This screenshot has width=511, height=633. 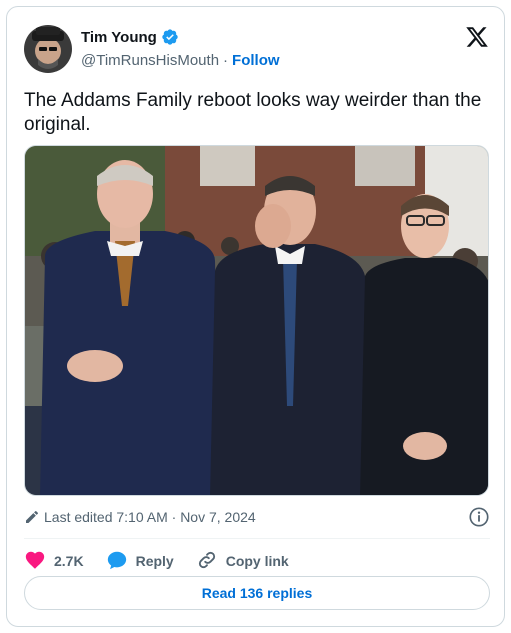 I want to click on edited-timestamp: Last edited 7:10 AM · Nov 7, 2024, so click(x=150, y=517).